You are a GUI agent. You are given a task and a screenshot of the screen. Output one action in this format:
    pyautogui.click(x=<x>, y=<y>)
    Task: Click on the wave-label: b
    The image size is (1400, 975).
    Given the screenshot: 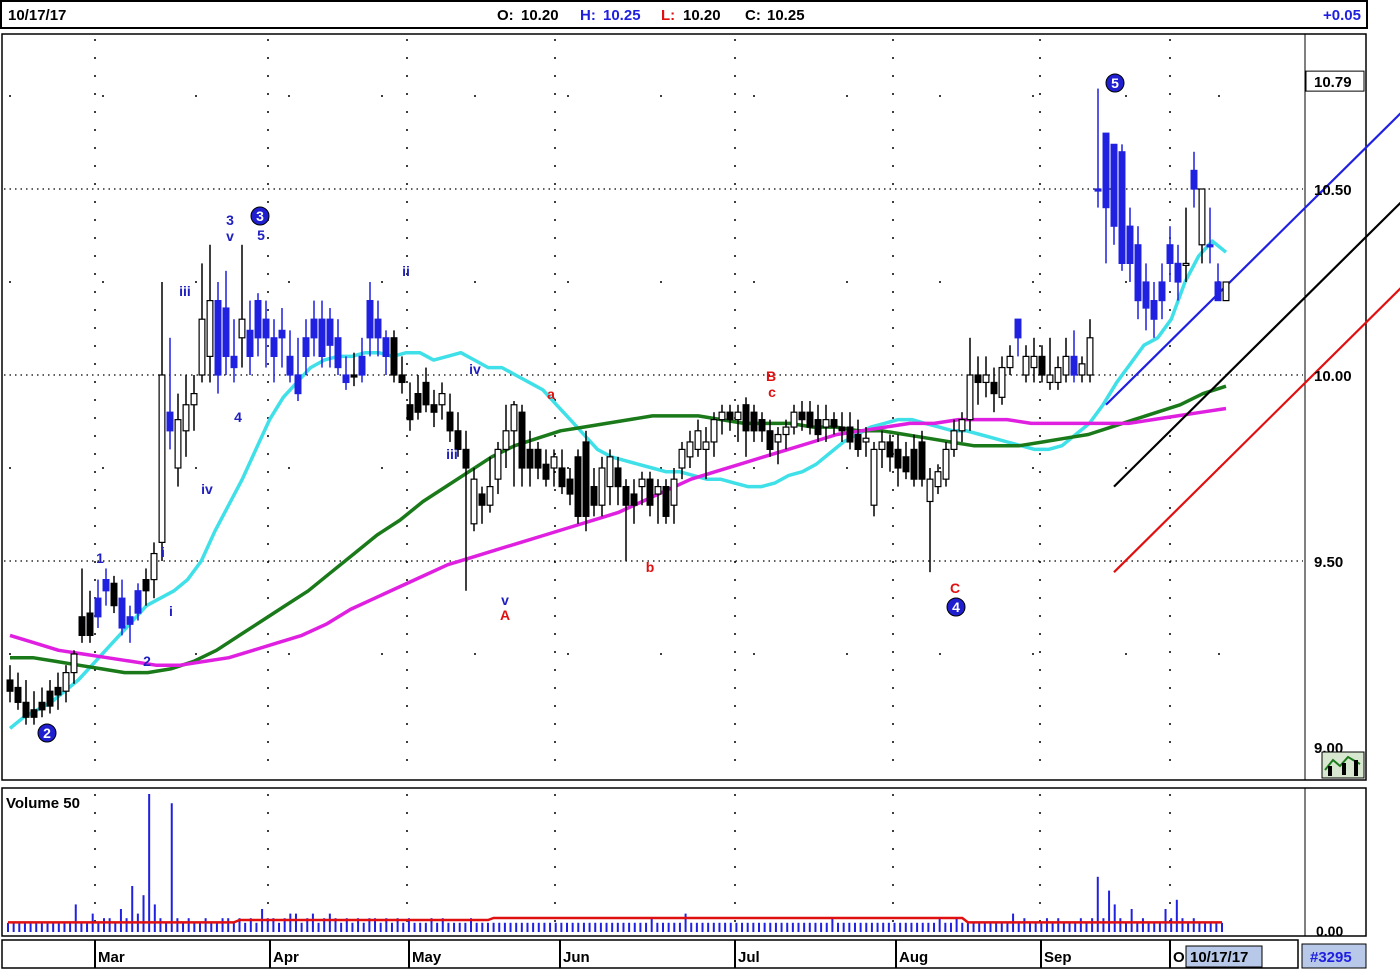 What is the action you would take?
    pyautogui.click(x=650, y=567)
    